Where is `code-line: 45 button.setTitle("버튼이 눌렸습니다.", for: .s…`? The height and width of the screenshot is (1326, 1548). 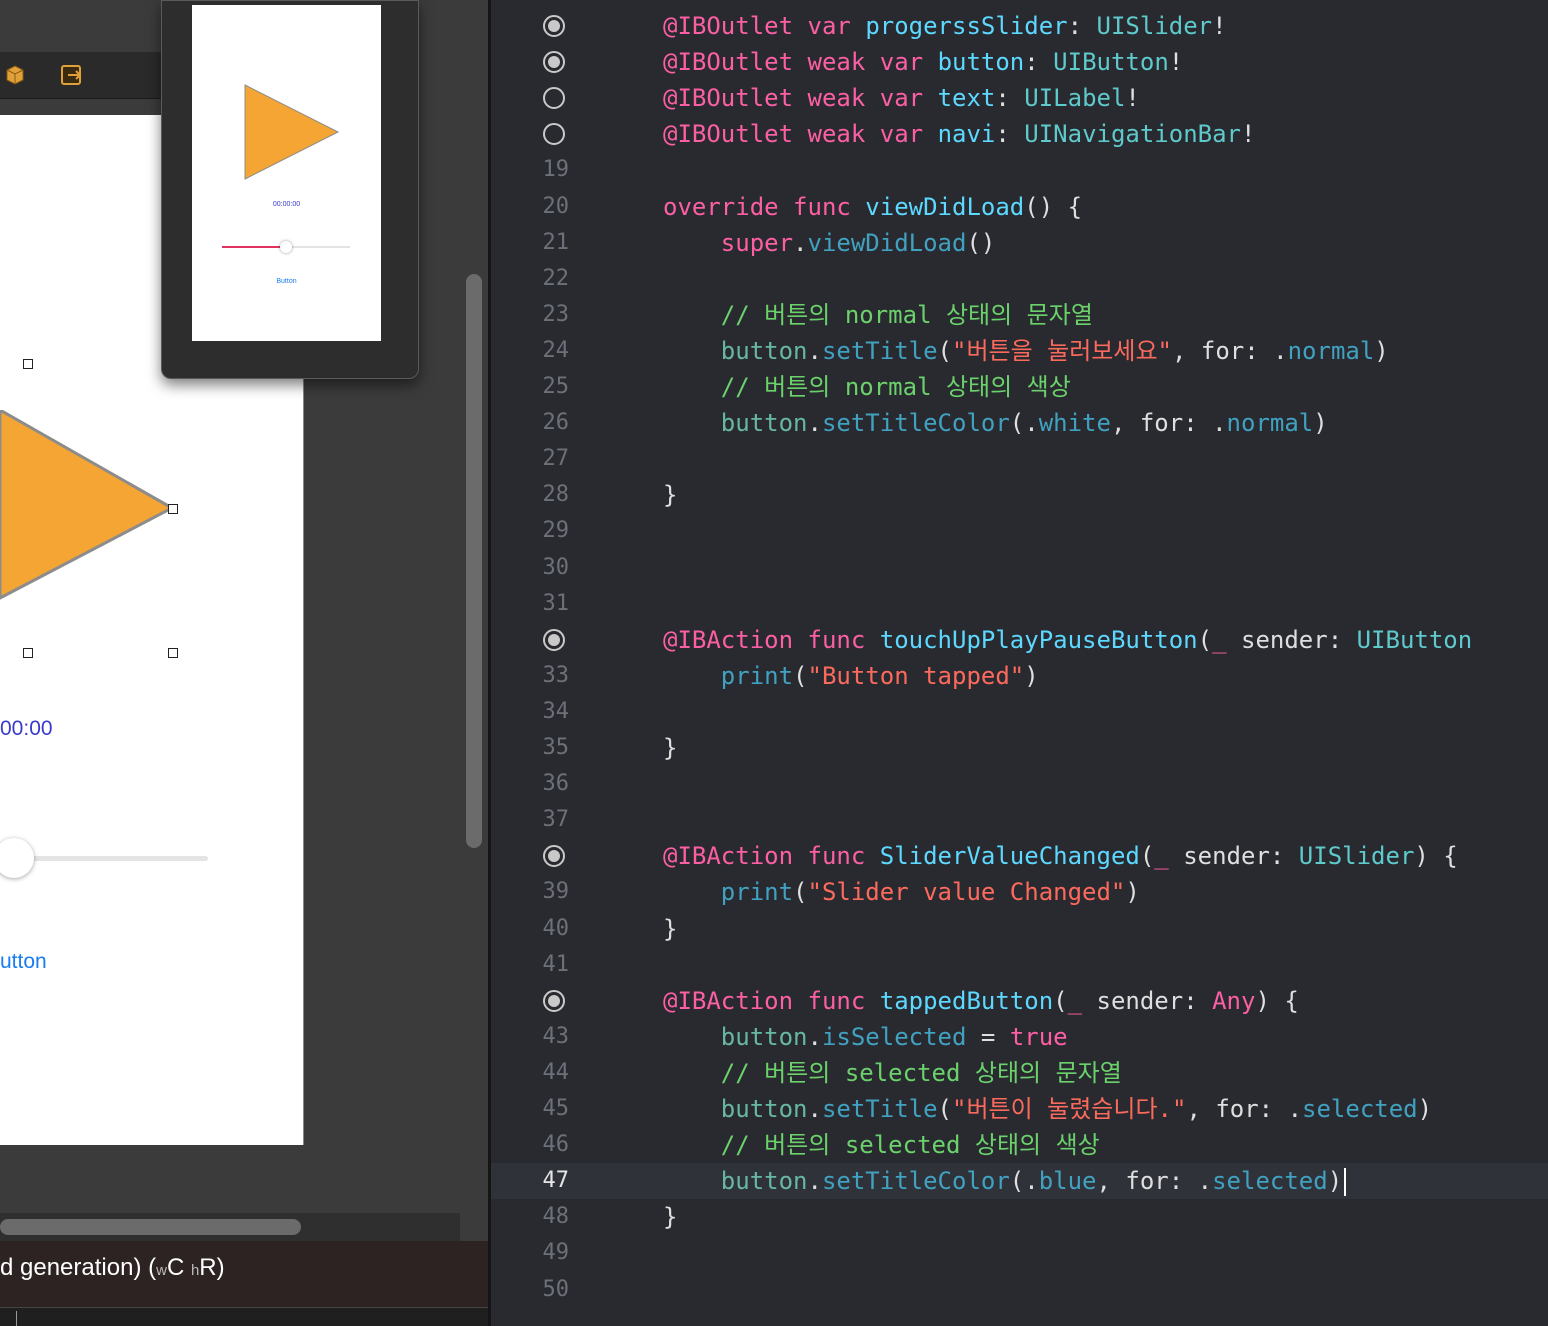
code-line: 45 button.setTitle("버튼이 눌렸습니다.", for: .s… is located at coordinates (1019, 1109).